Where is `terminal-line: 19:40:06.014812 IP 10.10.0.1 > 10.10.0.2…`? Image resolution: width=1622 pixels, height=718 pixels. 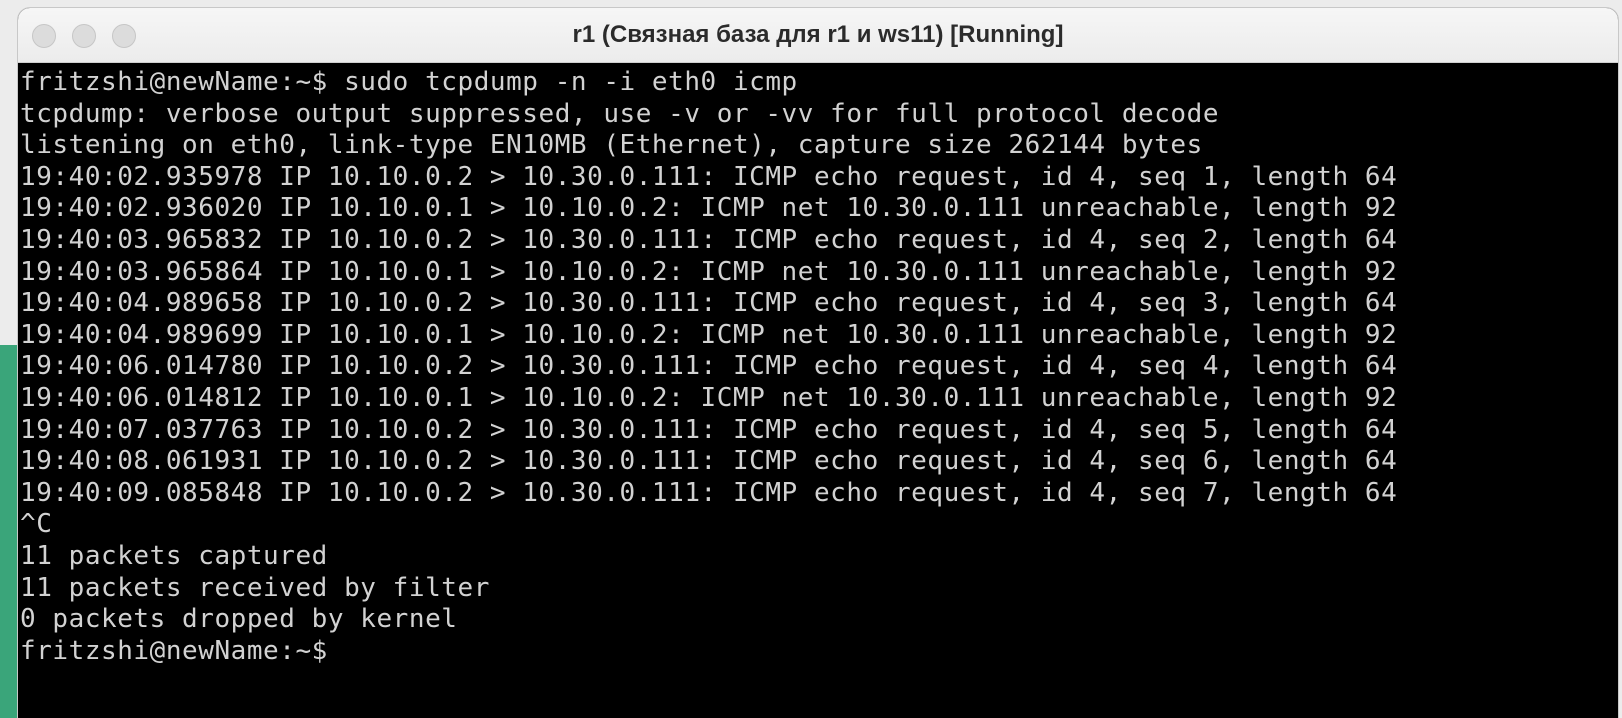 terminal-line: 19:40:06.014812 IP 10.10.0.1 > 10.10.0.2… is located at coordinates (709, 397).